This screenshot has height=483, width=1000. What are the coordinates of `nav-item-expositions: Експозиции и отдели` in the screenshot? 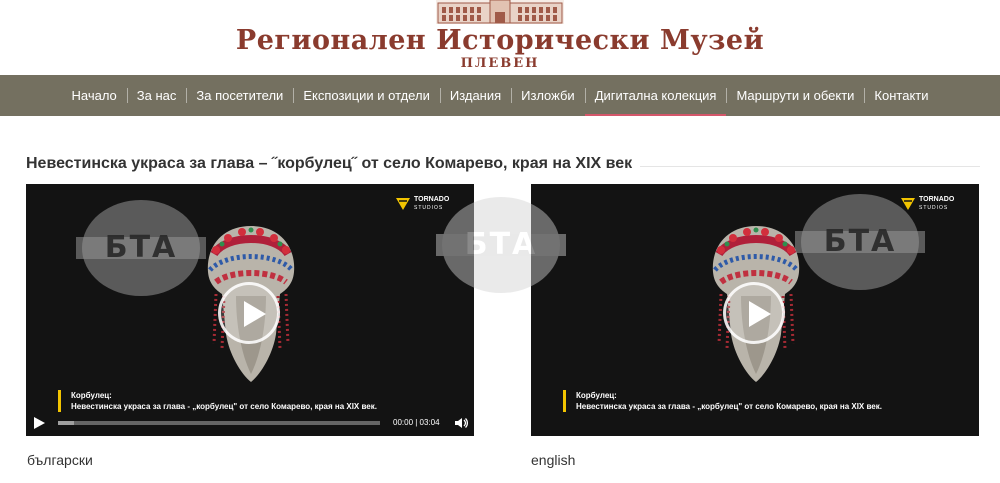 It's located at (366, 95).